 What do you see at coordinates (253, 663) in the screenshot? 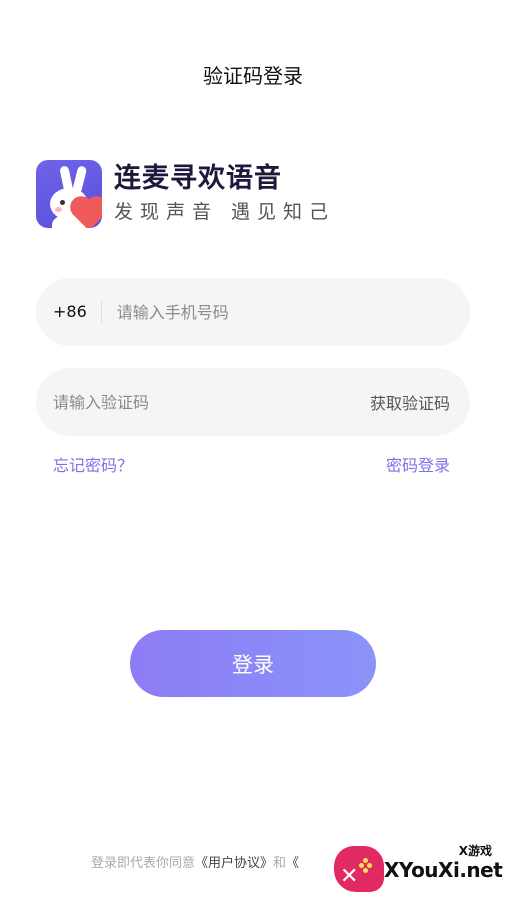
I see `login-button: 登录` at bounding box center [253, 663].